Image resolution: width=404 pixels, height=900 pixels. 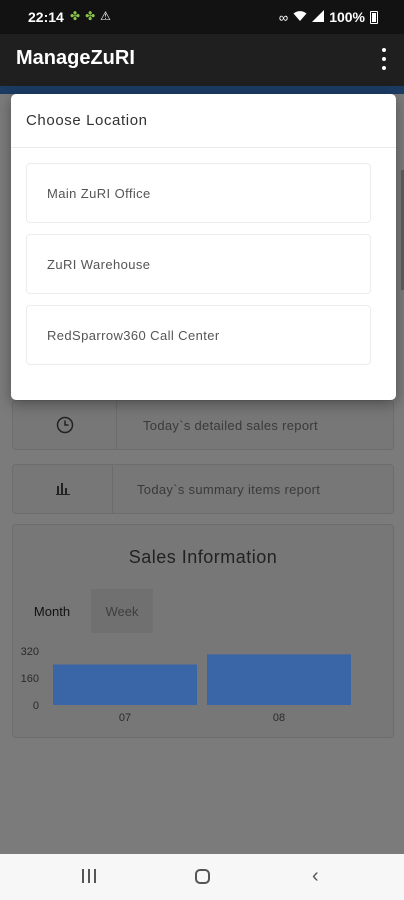 I want to click on y-tick-label: 160, so click(x=30, y=679).